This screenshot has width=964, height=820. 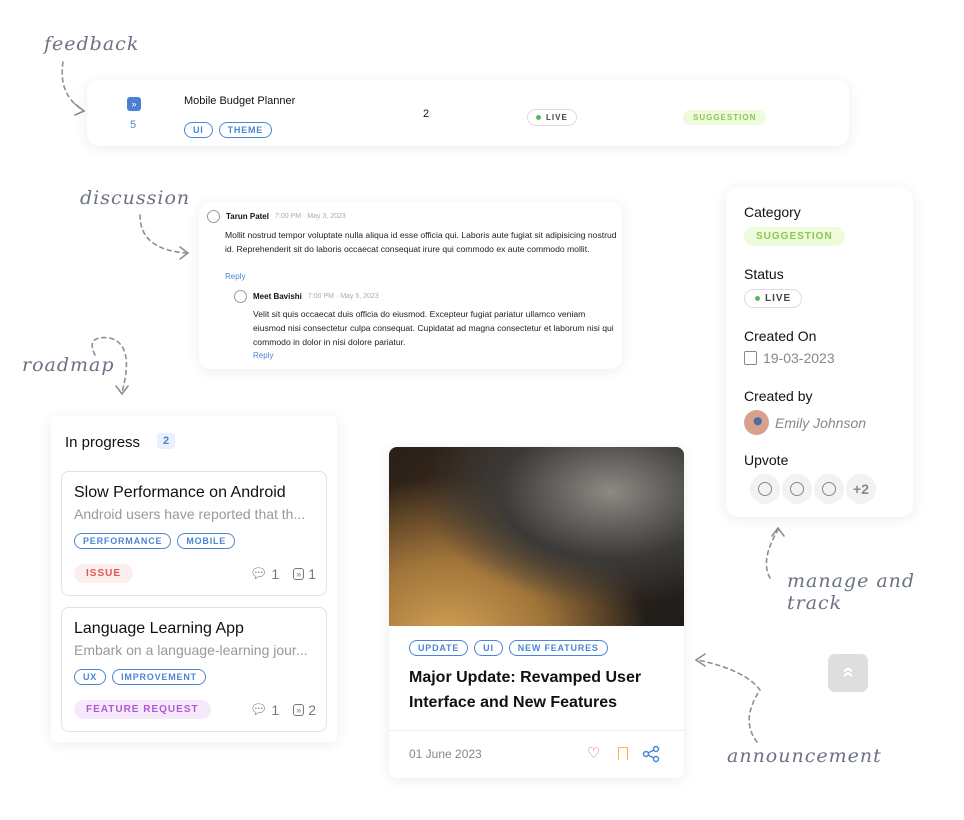 What do you see at coordinates (239, 101) in the screenshot?
I see `feedback-title: Mobile Budget Planner` at bounding box center [239, 101].